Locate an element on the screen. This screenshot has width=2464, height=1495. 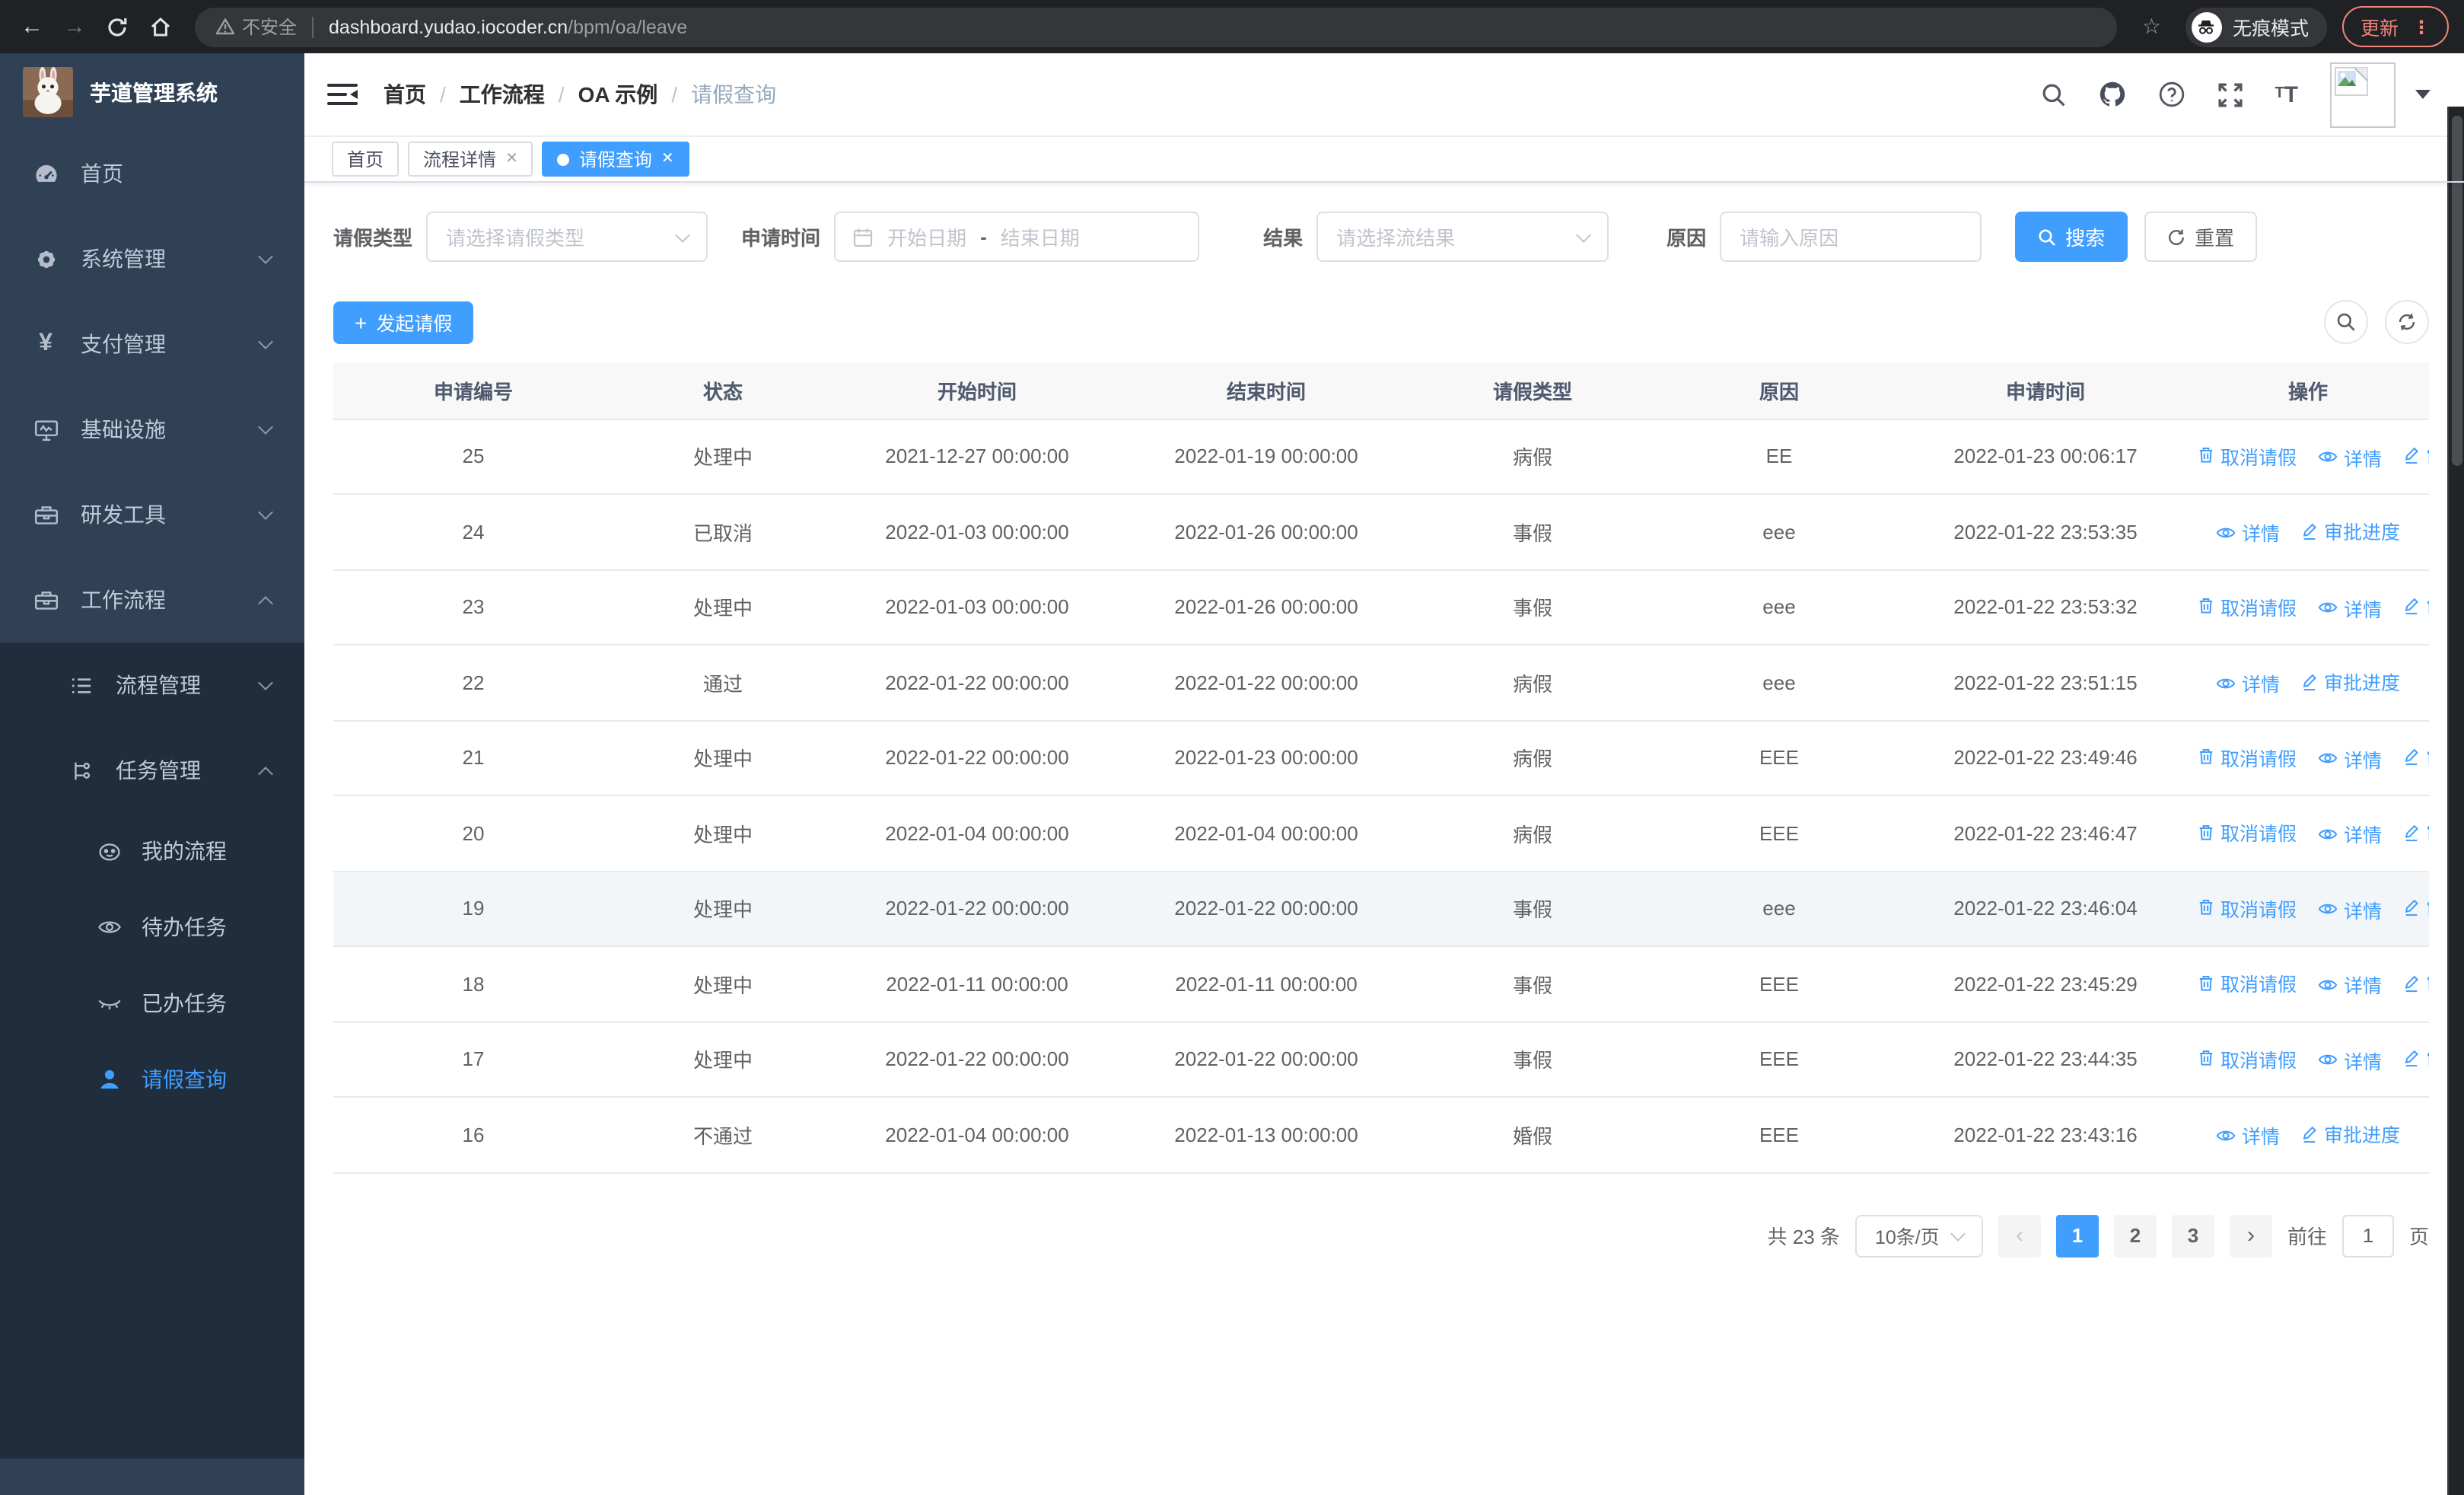
sidebar-item-leave-query: 请假查询 is located at coordinates (152, 1079).